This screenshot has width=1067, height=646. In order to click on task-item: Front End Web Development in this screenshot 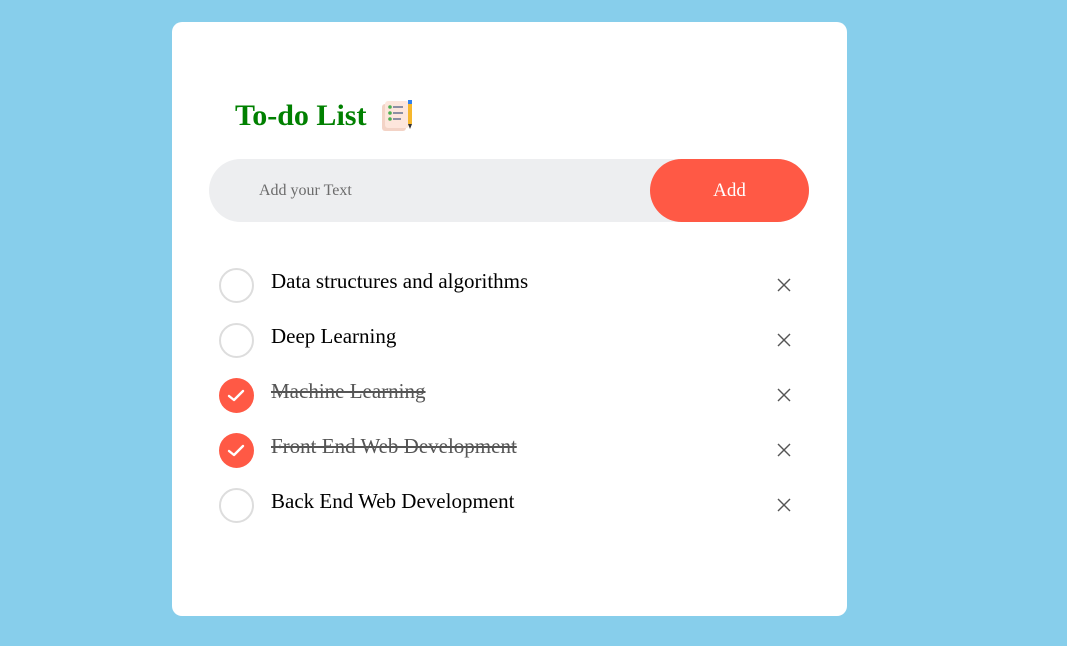, I will do `click(514, 450)`.